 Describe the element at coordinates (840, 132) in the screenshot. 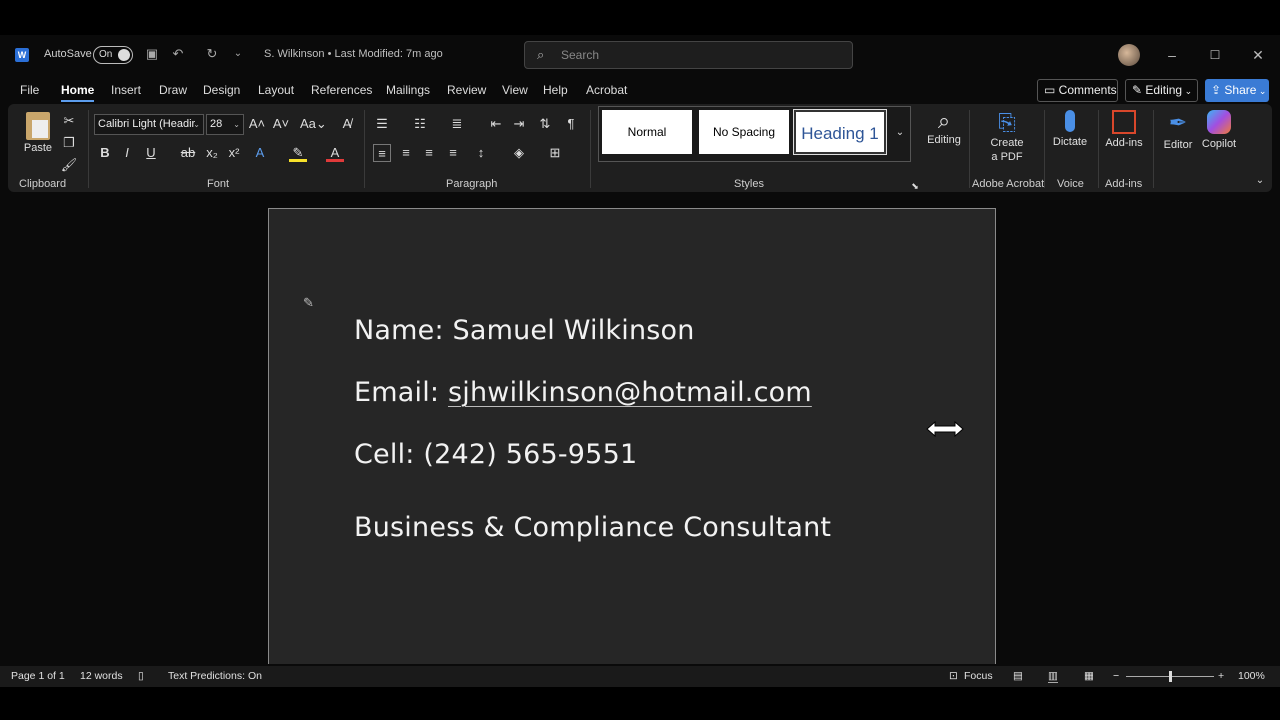

I see `style-heading-1: Heading 1` at that location.